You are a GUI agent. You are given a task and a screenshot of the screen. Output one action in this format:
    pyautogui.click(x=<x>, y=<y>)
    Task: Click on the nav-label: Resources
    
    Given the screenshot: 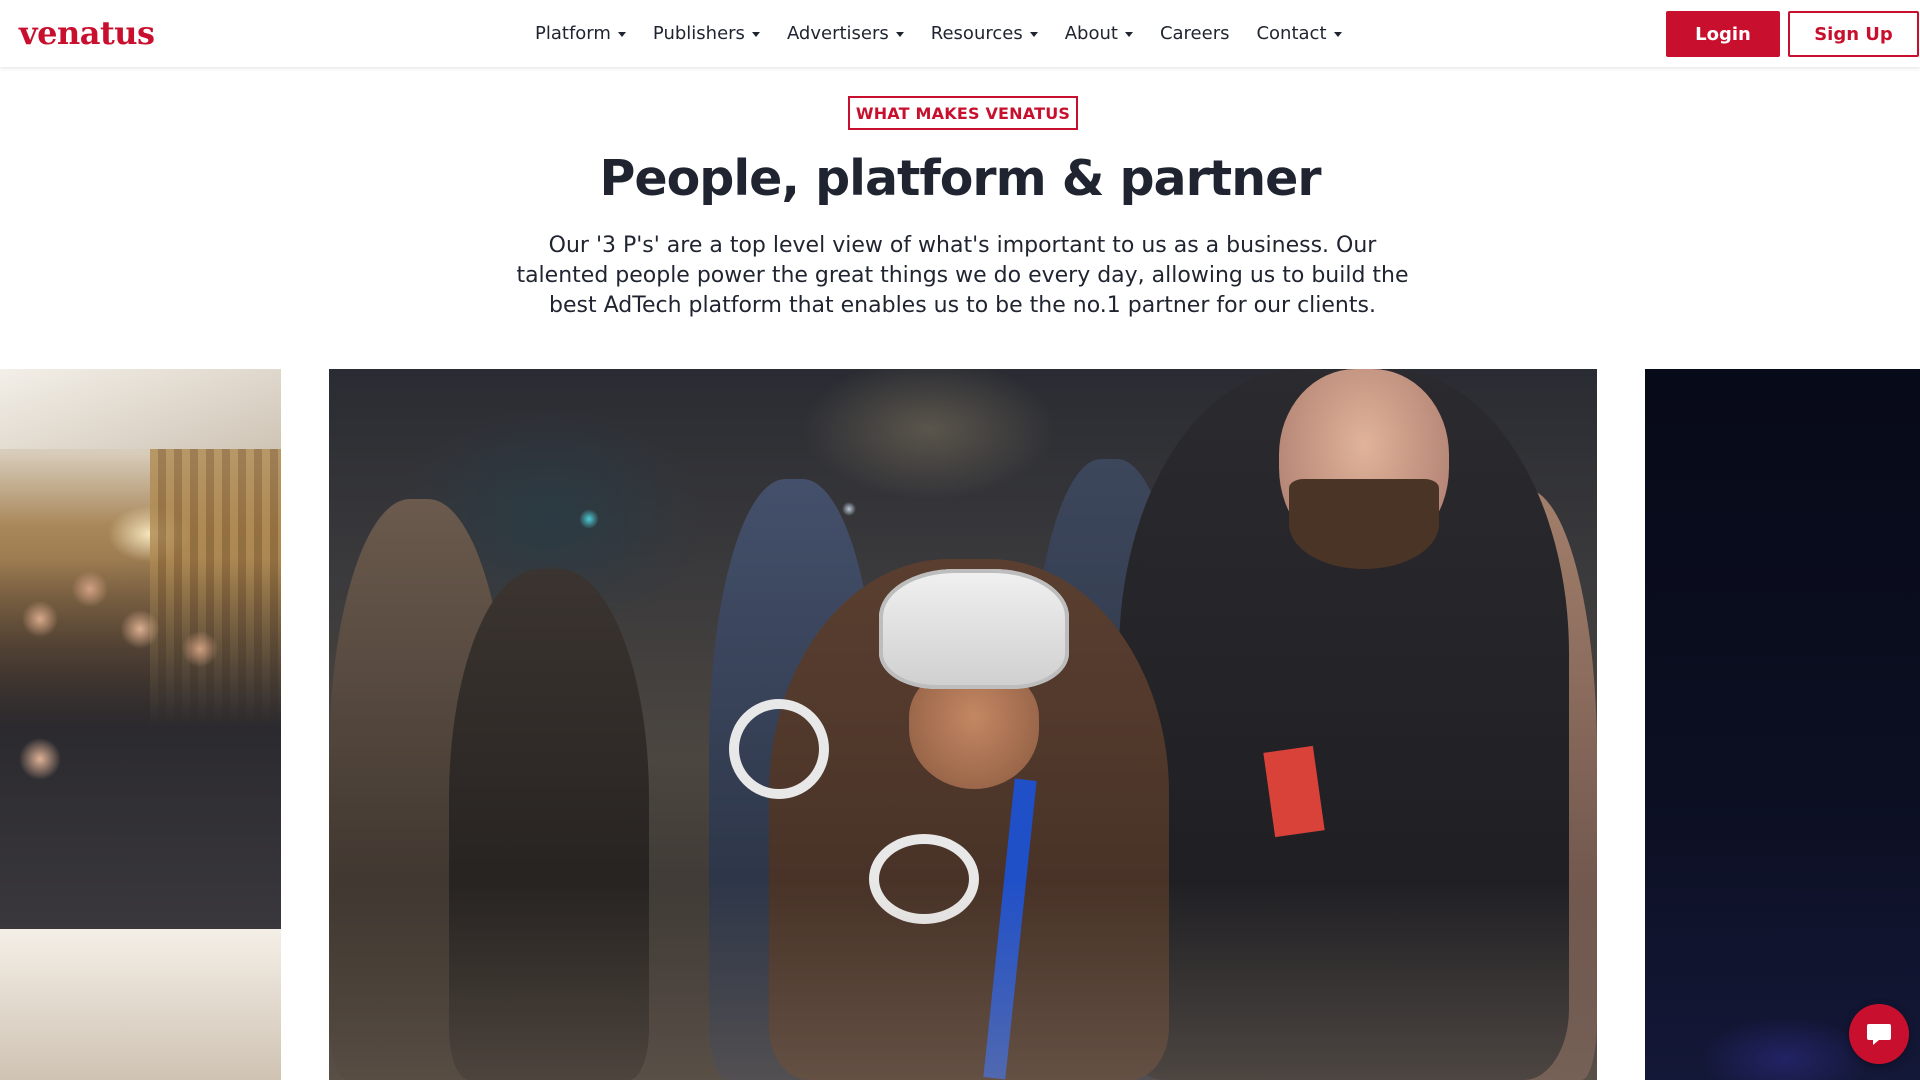 What is the action you would take?
    pyautogui.click(x=976, y=33)
    